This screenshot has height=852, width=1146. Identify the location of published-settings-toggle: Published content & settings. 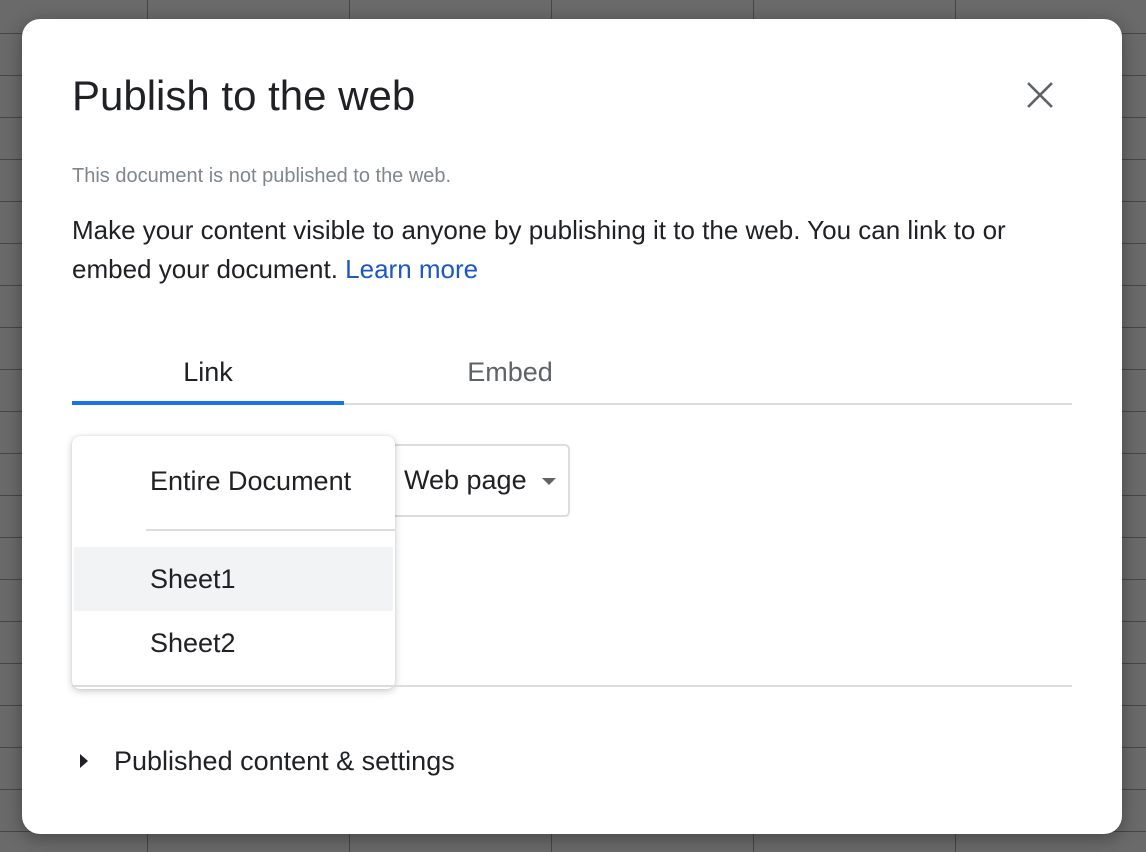
(267, 761).